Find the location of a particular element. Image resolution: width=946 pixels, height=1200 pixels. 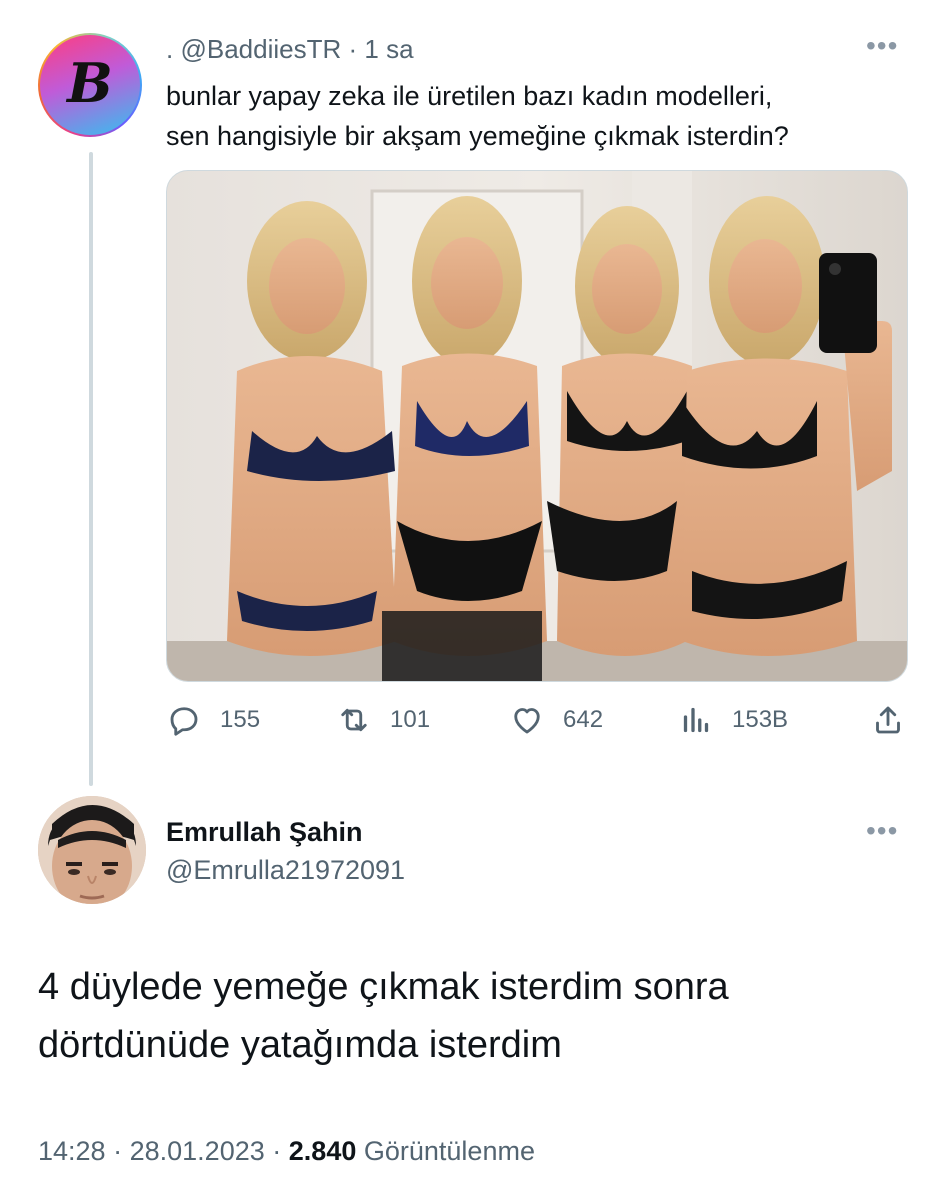

retweet-button: 101 is located at coordinates (383, 720).